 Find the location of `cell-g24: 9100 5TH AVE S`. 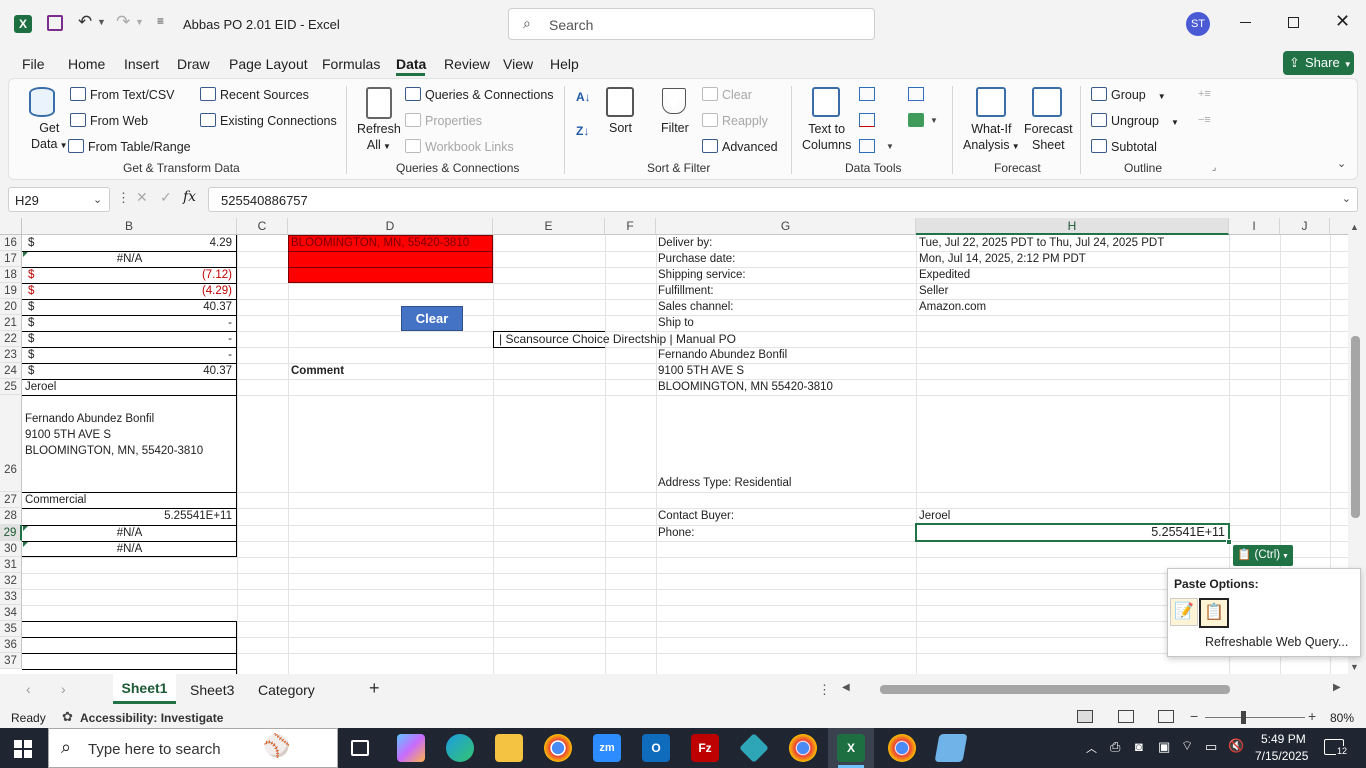

cell-g24: 9100 5TH AVE S is located at coordinates (701, 371).